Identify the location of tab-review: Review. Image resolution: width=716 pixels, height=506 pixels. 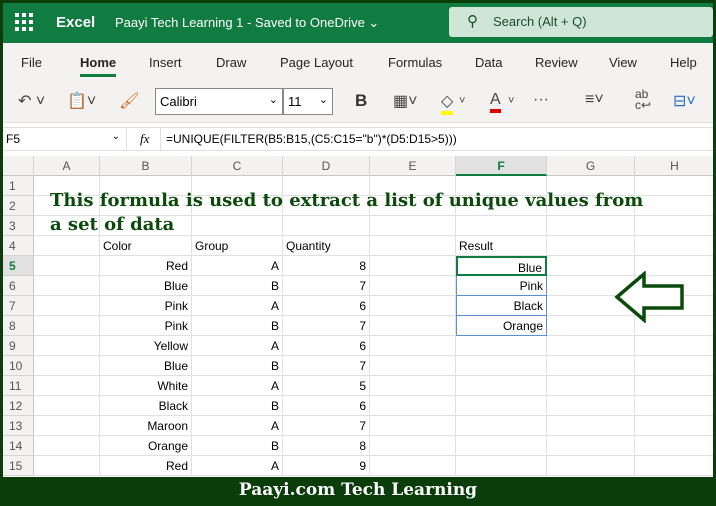
(556, 62).